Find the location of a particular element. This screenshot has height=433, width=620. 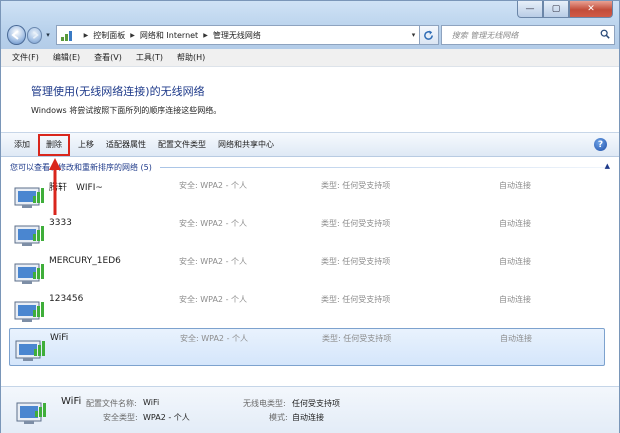

network-name: WiFi is located at coordinates (59, 338).